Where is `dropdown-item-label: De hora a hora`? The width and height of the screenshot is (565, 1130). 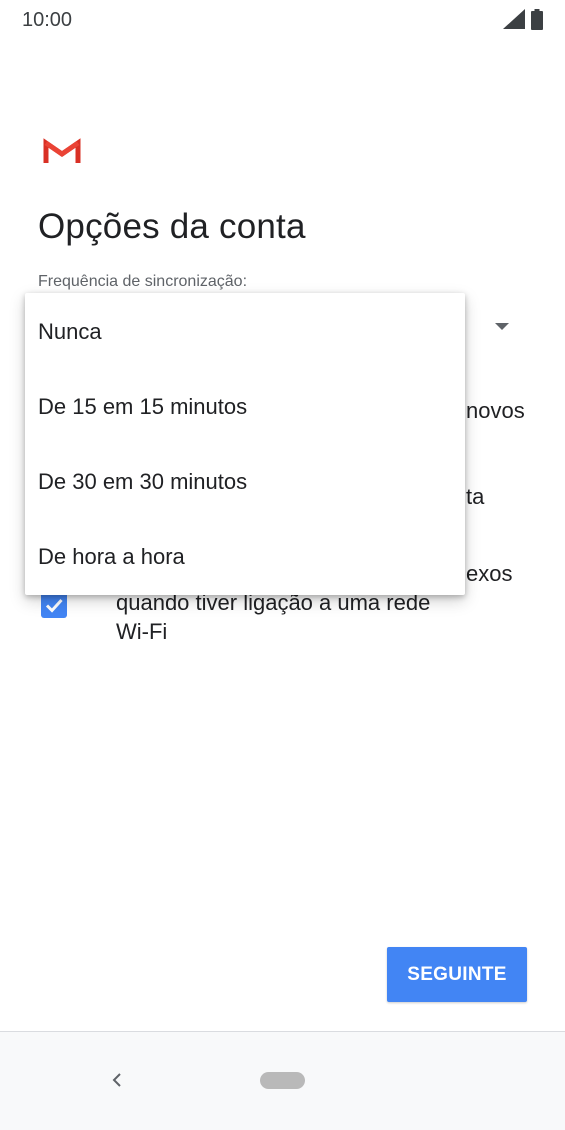 dropdown-item-label: De hora a hora is located at coordinates (111, 556).